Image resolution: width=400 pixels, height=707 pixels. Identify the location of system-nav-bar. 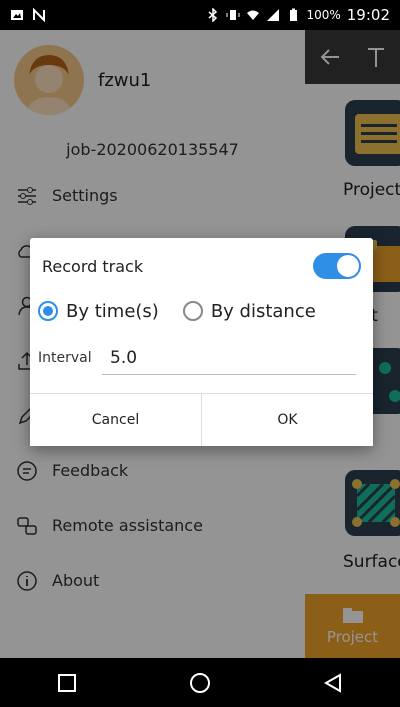
(200, 682).